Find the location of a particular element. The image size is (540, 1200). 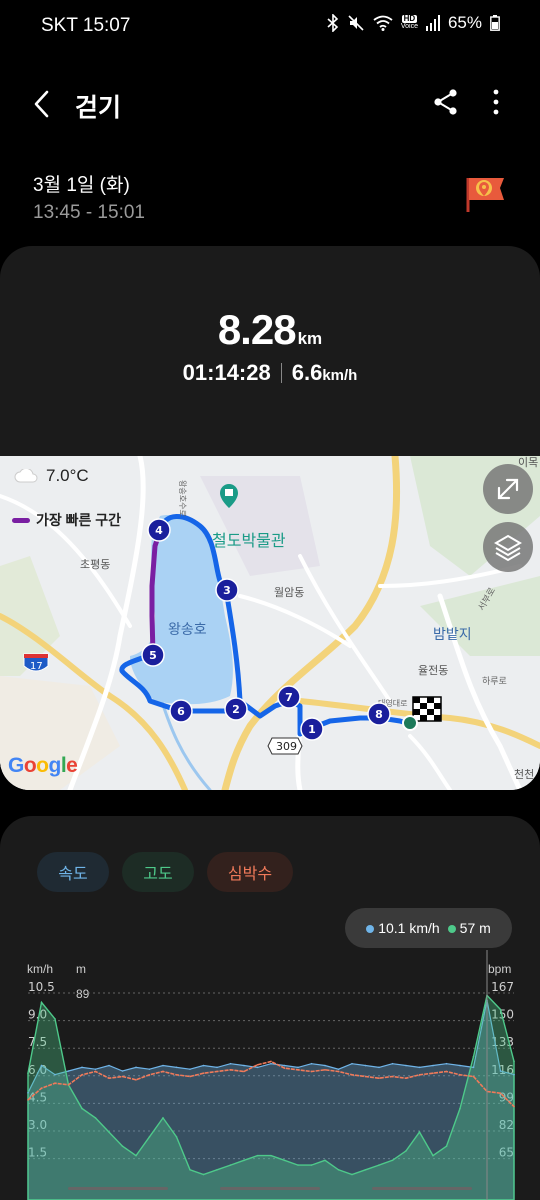

route-marker-1: 1 is located at coordinates (312, 729).